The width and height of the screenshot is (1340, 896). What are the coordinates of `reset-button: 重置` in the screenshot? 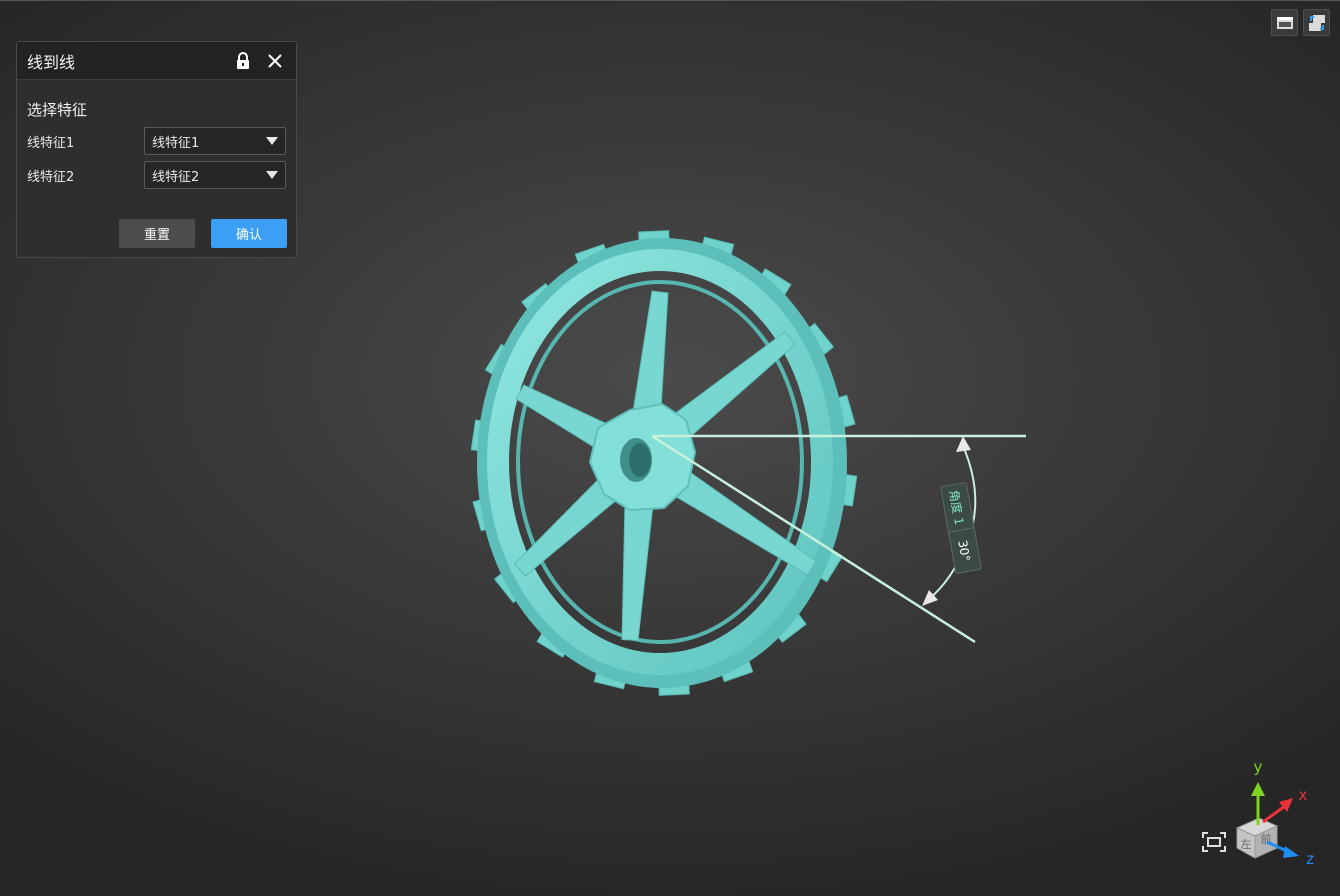 It's located at (157, 233).